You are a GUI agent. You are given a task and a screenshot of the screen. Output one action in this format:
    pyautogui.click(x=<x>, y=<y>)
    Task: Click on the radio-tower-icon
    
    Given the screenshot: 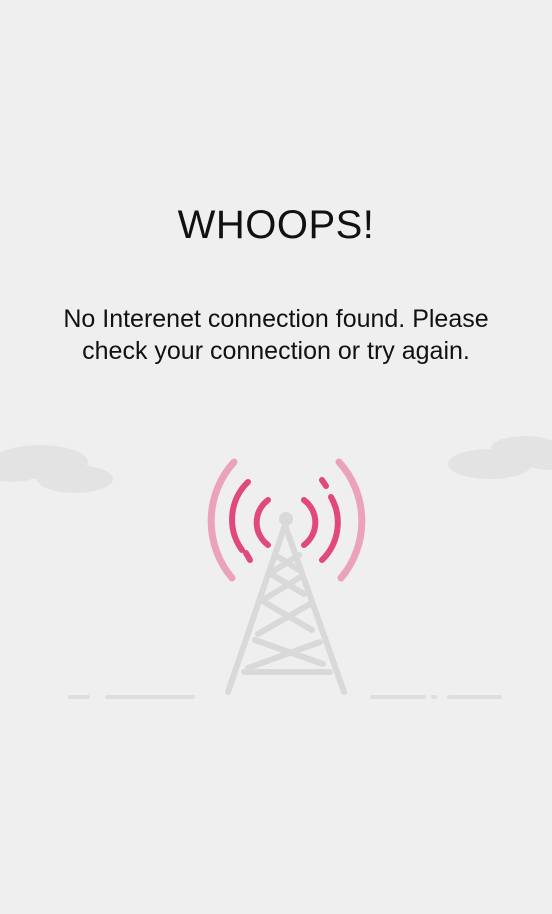 What is the action you would take?
    pyautogui.click(x=286, y=603)
    